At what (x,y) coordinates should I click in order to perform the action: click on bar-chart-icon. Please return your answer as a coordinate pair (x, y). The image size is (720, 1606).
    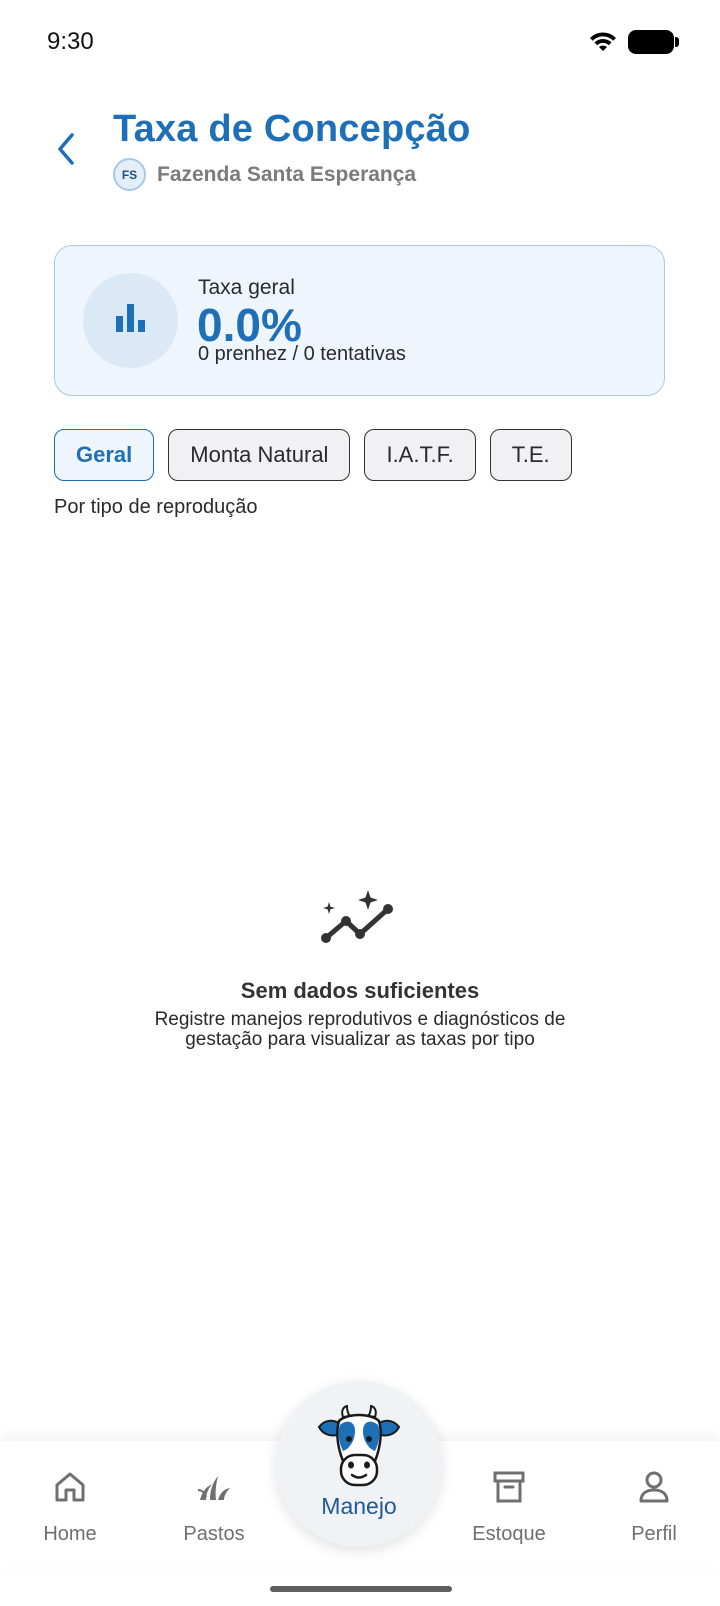
    Looking at the image, I should click on (131, 320).